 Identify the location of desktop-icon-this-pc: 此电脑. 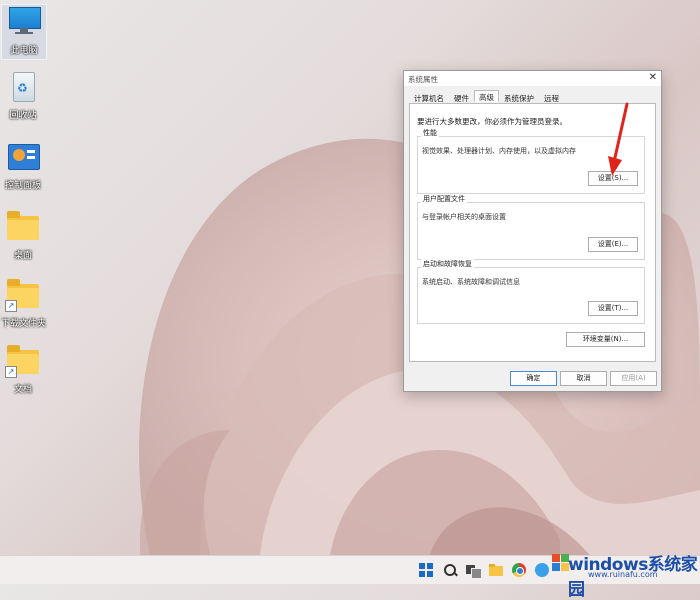
(24, 32).